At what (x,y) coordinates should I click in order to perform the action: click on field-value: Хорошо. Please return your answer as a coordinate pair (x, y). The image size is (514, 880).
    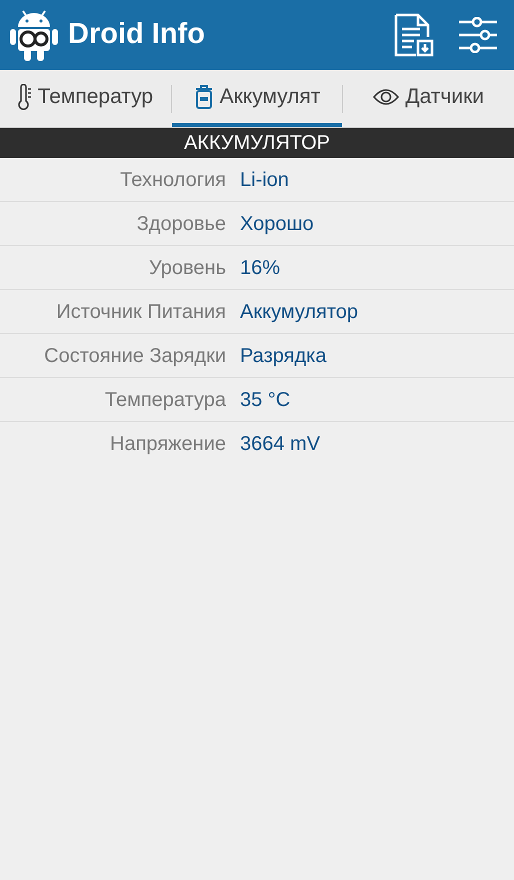
    Looking at the image, I should click on (277, 224).